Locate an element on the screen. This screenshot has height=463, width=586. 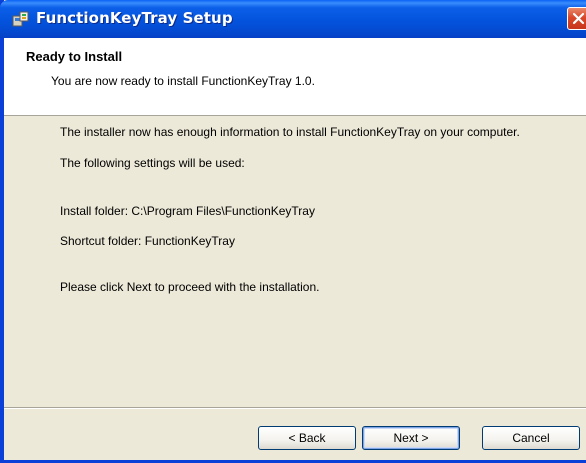
cancel-button: Cancel is located at coordinates (531, 438).